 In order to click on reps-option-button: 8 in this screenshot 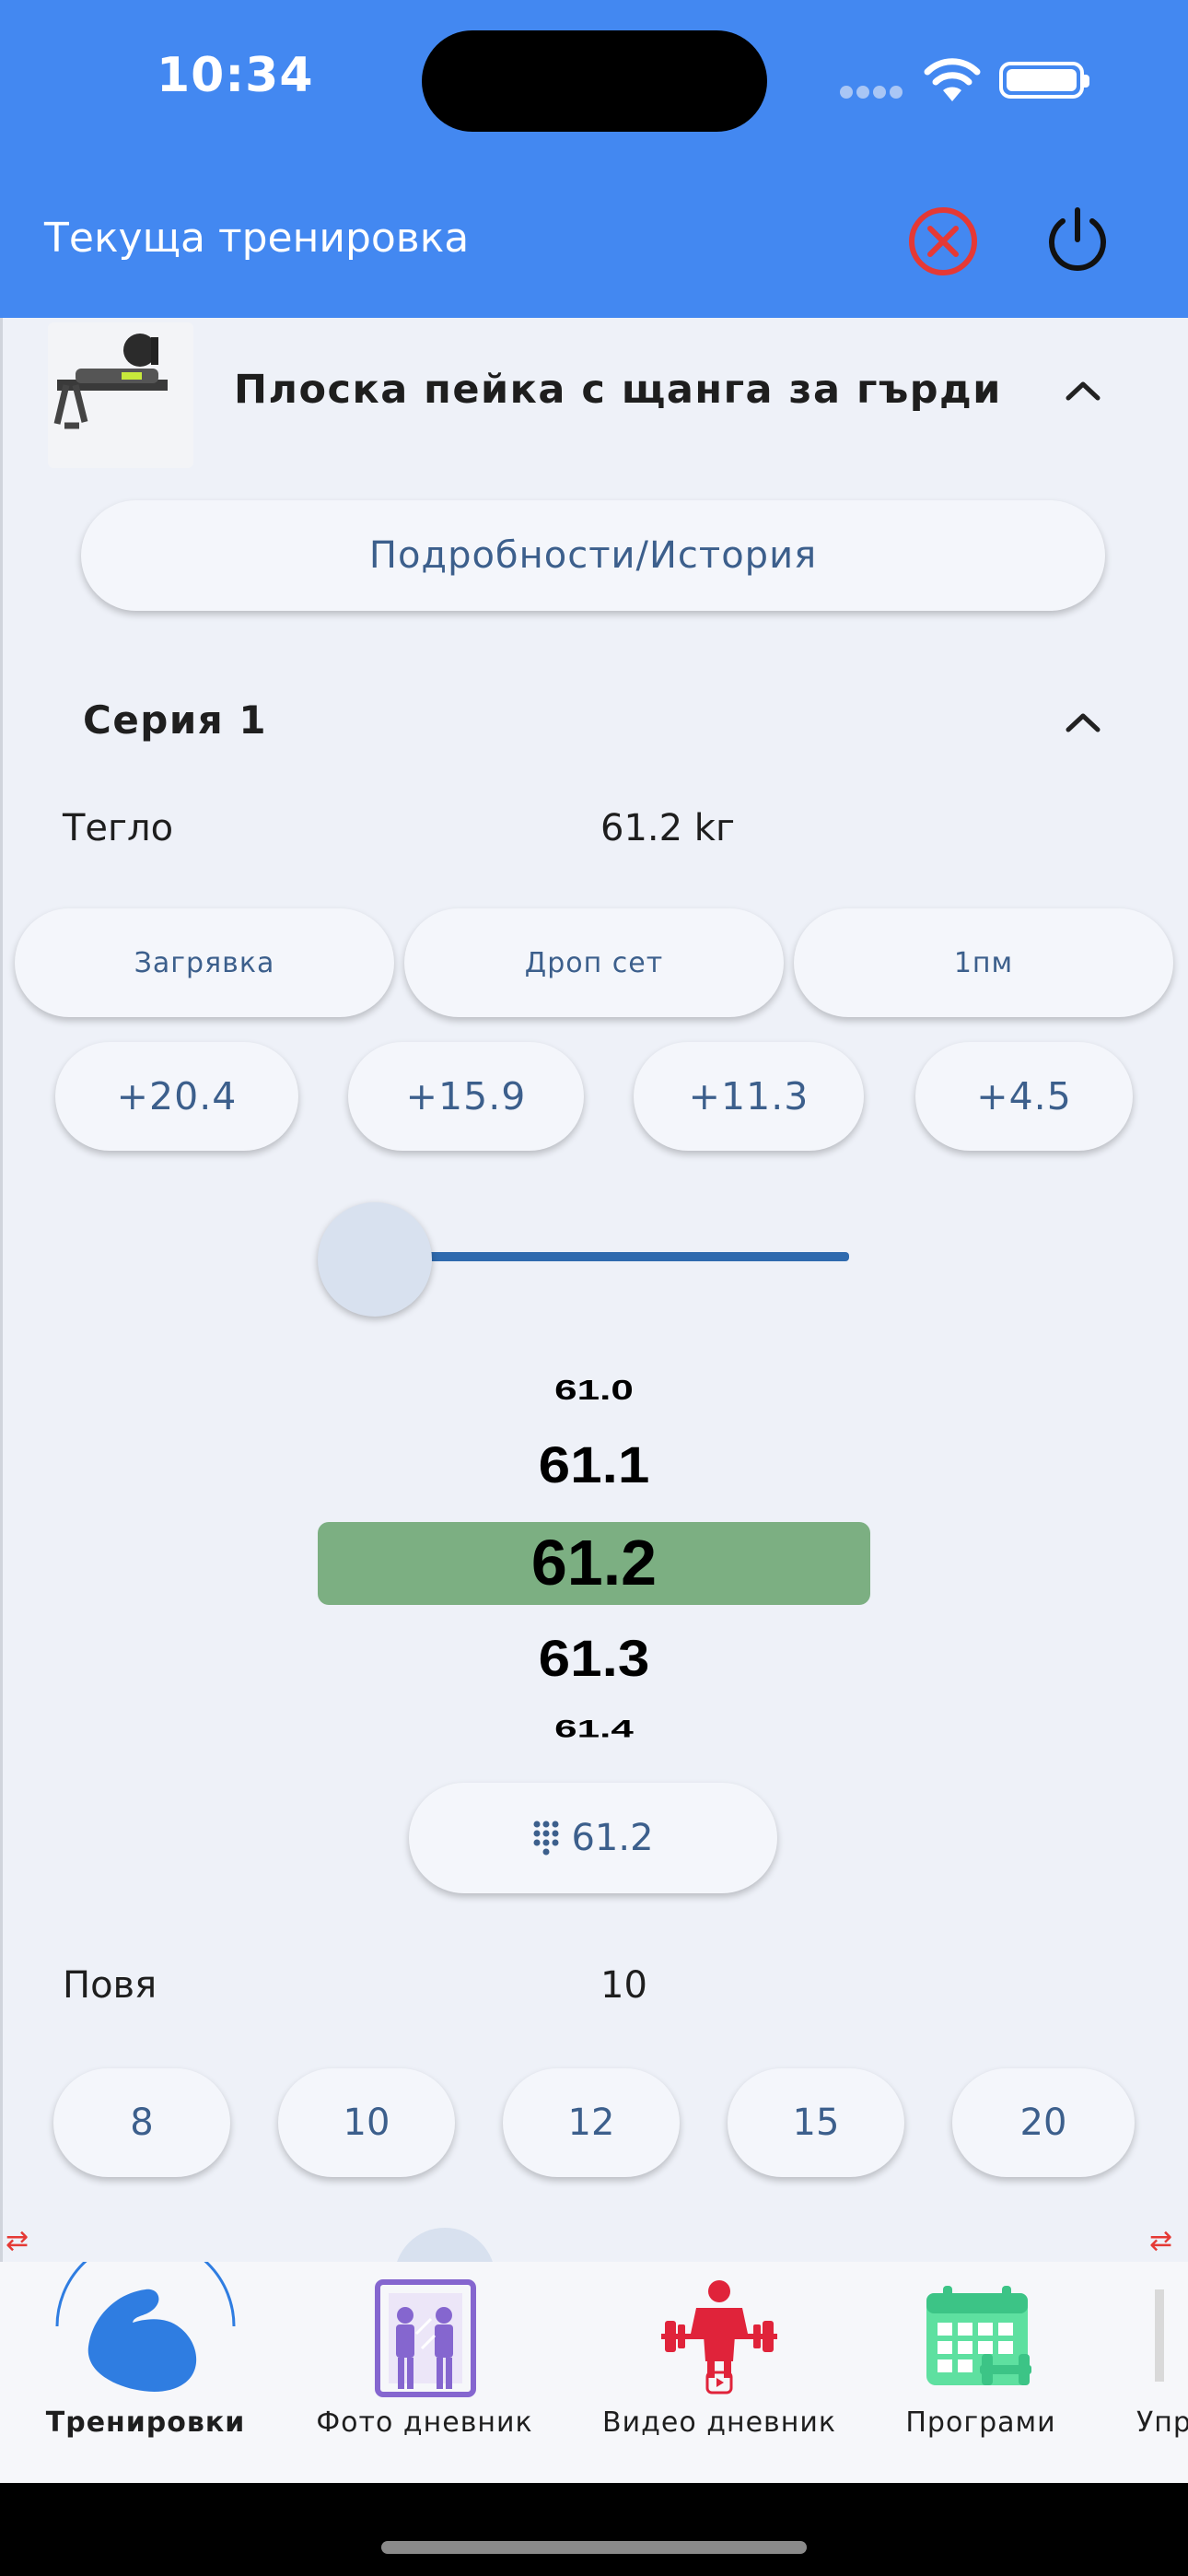, I will do `click(141, 2122)`.